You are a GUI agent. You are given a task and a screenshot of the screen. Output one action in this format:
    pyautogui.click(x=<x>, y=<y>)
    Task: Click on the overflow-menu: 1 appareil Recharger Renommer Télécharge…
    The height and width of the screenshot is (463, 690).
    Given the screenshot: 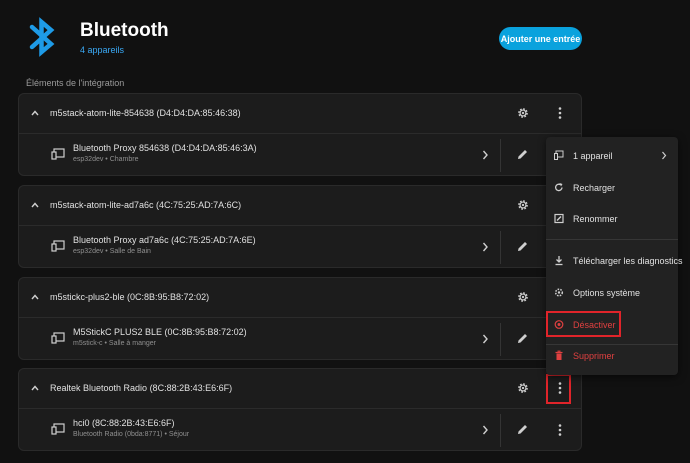 What is the action you would take?
    pyautogui.click(x=614, y=256)
    